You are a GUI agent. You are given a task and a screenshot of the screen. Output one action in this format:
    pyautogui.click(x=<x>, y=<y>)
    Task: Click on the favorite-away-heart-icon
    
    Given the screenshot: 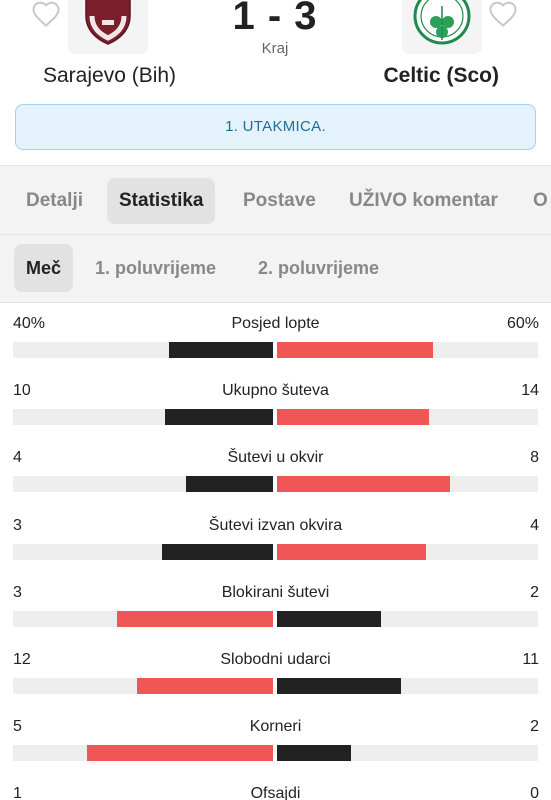 What is the action you would take?
    pyautogui.click(x=503, y=15)
    